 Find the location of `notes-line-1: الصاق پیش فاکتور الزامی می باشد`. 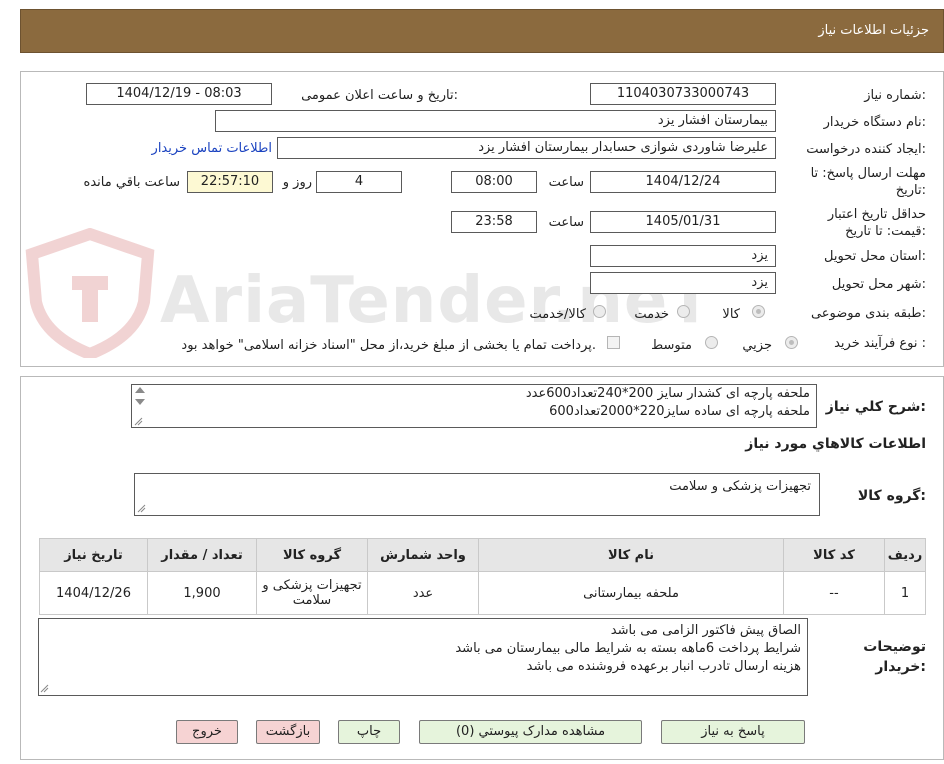

notes-line-1: الصاق پیش فاکتور الزامی می باشد is located at coordinates (705, 630).